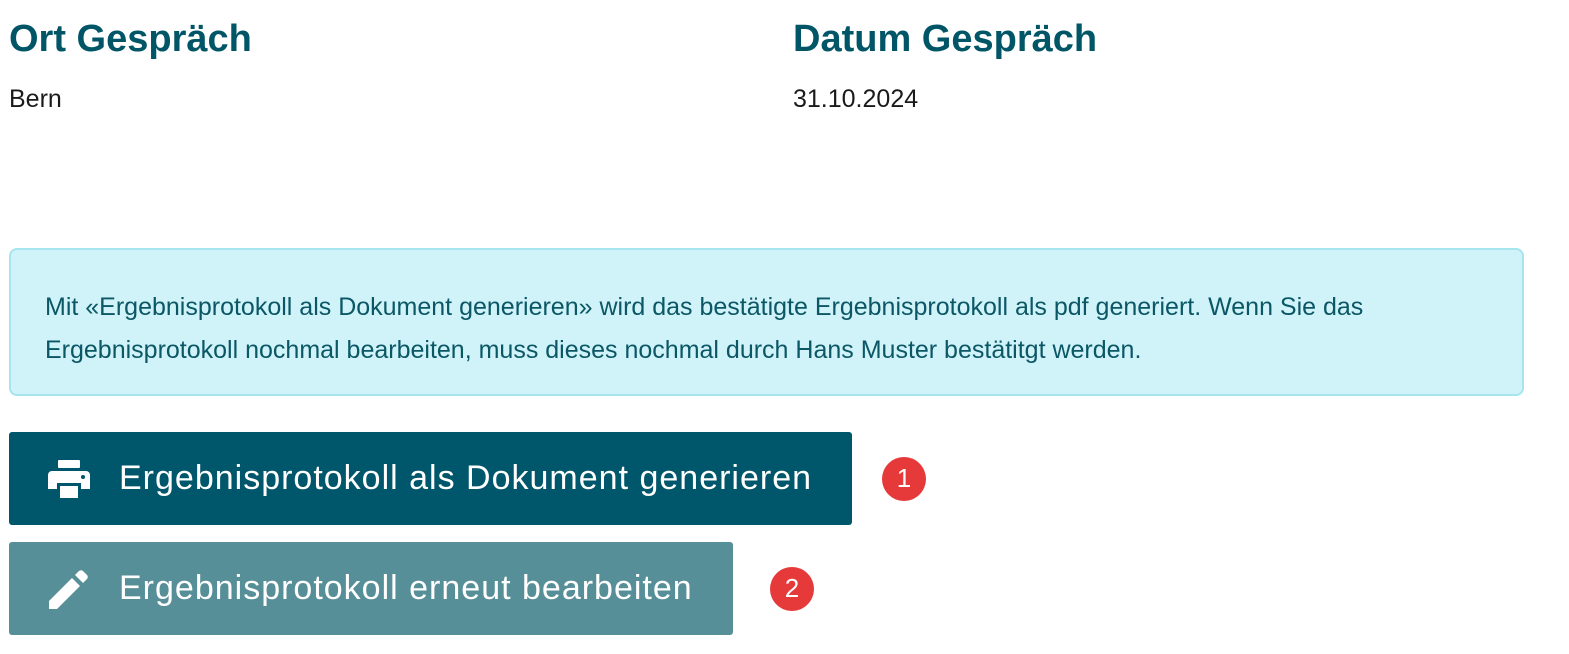 This screenshot has width=1569, height=654. Describe the element at coordinates (945, 65) in the screenshot. I see `date-field: Datum Gespräch 31.10.2024` at that location.